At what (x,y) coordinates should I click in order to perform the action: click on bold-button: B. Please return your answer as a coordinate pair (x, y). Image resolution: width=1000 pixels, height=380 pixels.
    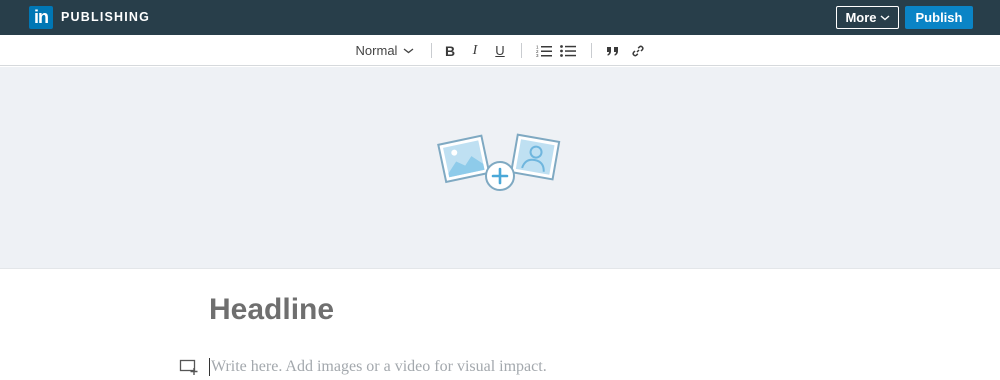
    Looking at the image, I should click on (450, 50).